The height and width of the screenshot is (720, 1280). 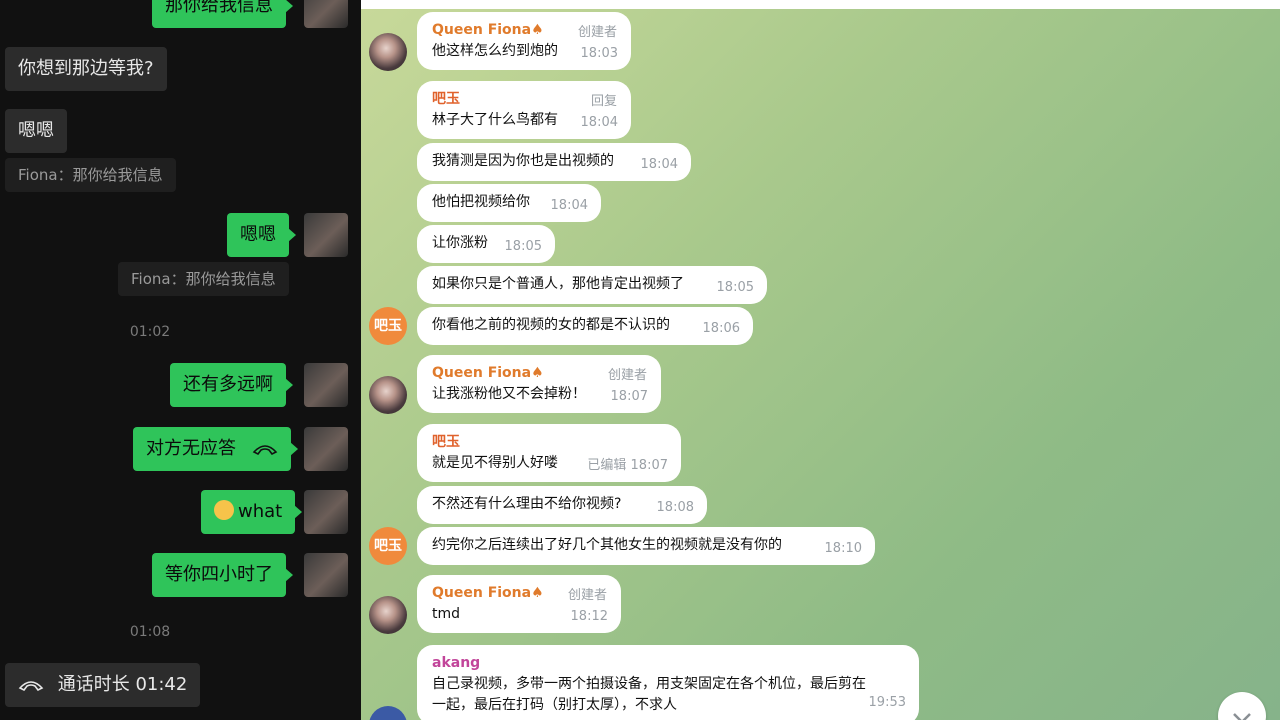 I want to click on message-bubble-outgoing: 那你给我信息, so click(x=222, y=14).